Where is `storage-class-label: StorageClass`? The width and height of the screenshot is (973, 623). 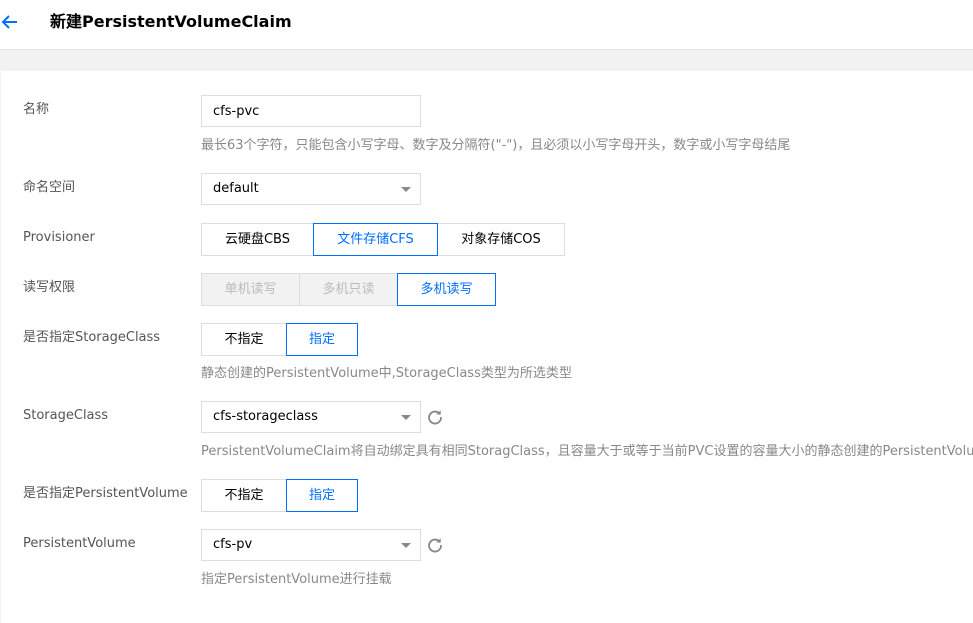
storage-class-label: StorageClass is located at coordinates (66, 415).